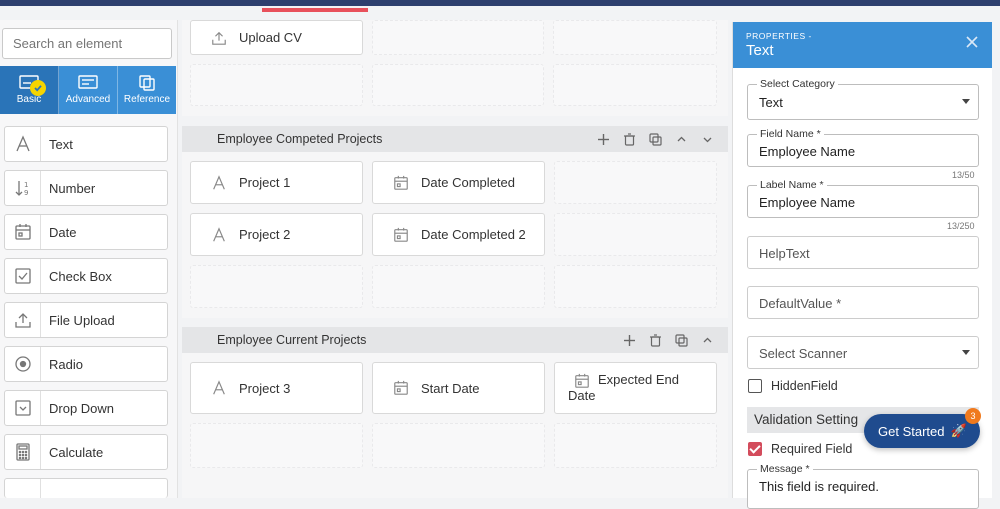 This screenshot has height=509, width=1000. I want to click on sidebar-item-number: 19 Number, so click(86, 188).